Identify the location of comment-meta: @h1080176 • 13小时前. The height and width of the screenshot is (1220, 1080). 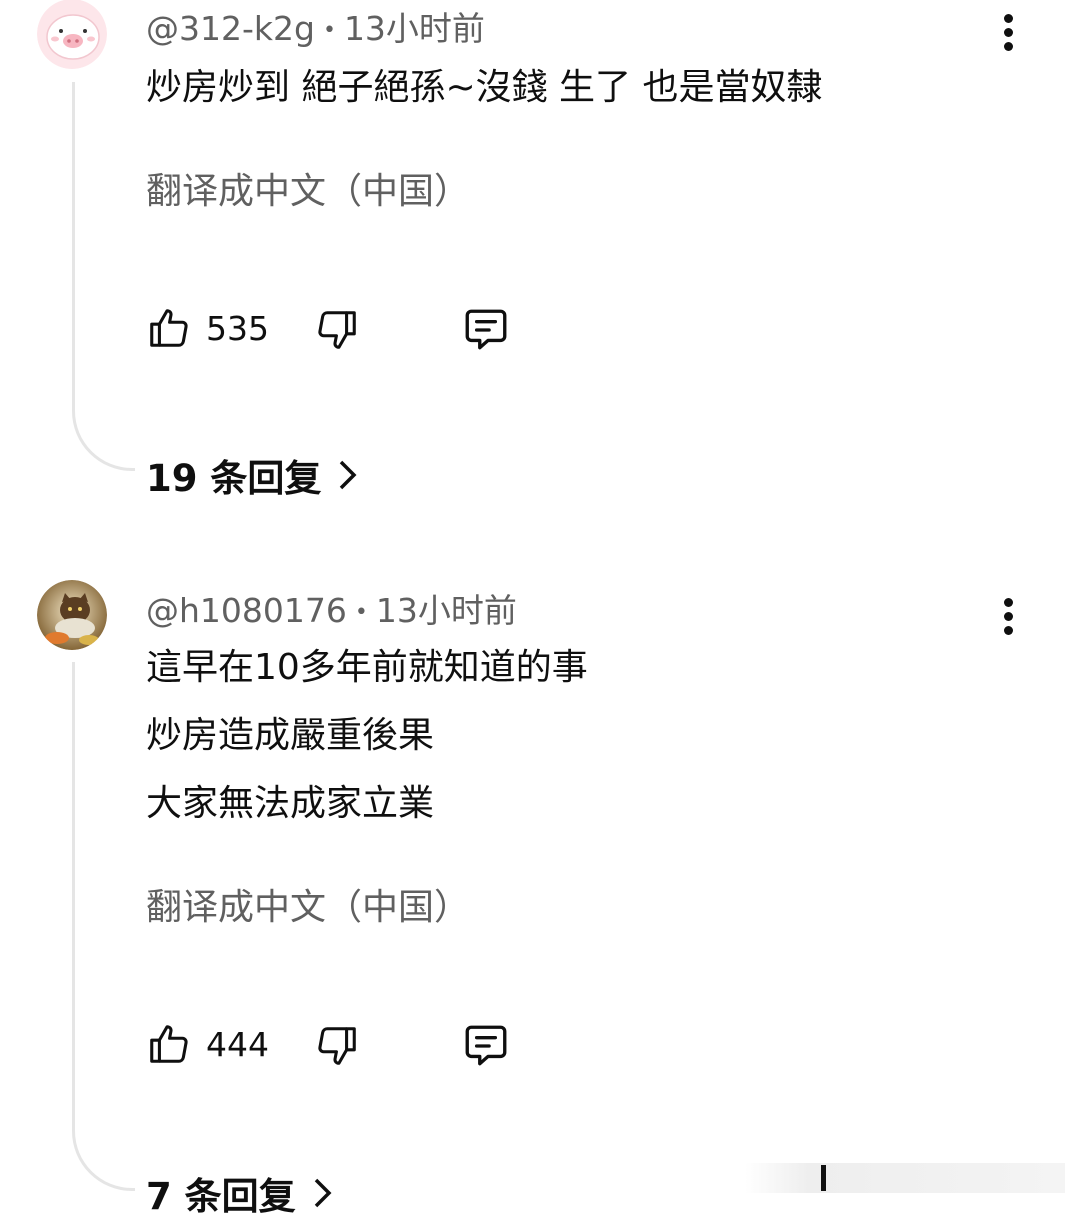
(331, 608).